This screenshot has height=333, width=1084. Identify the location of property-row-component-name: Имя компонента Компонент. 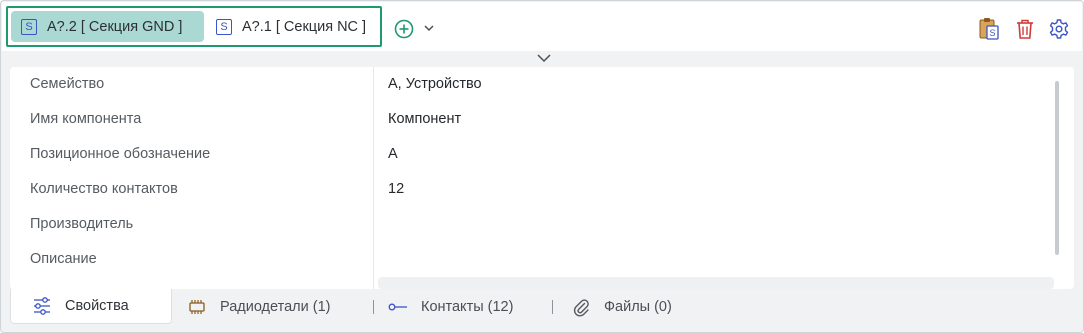
(530, 119).